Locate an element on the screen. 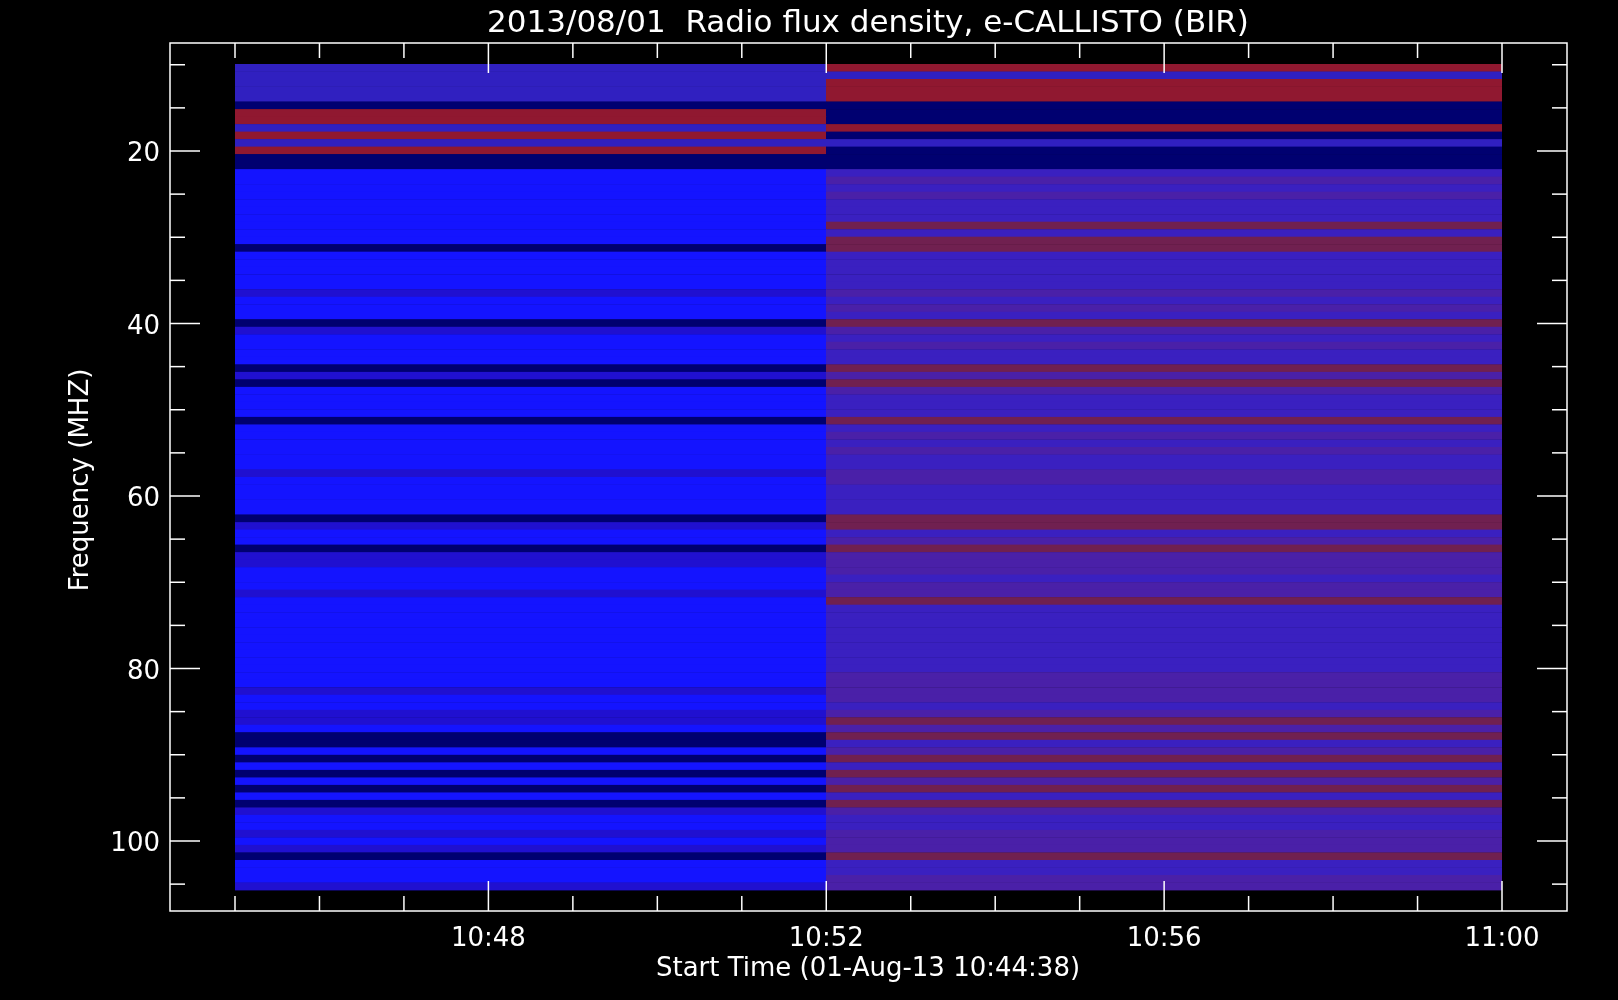 The image size is (1618, 1000). chart-title: 2013/08/01 Radio flux density, e-CALLISTO (BIR) is located at coordinates (868, 21).